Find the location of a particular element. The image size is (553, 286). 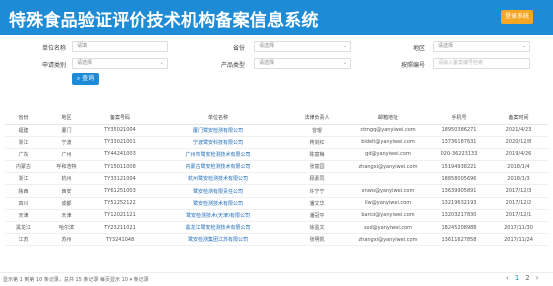

next-page-button: › is located at coordinates (537, 278).